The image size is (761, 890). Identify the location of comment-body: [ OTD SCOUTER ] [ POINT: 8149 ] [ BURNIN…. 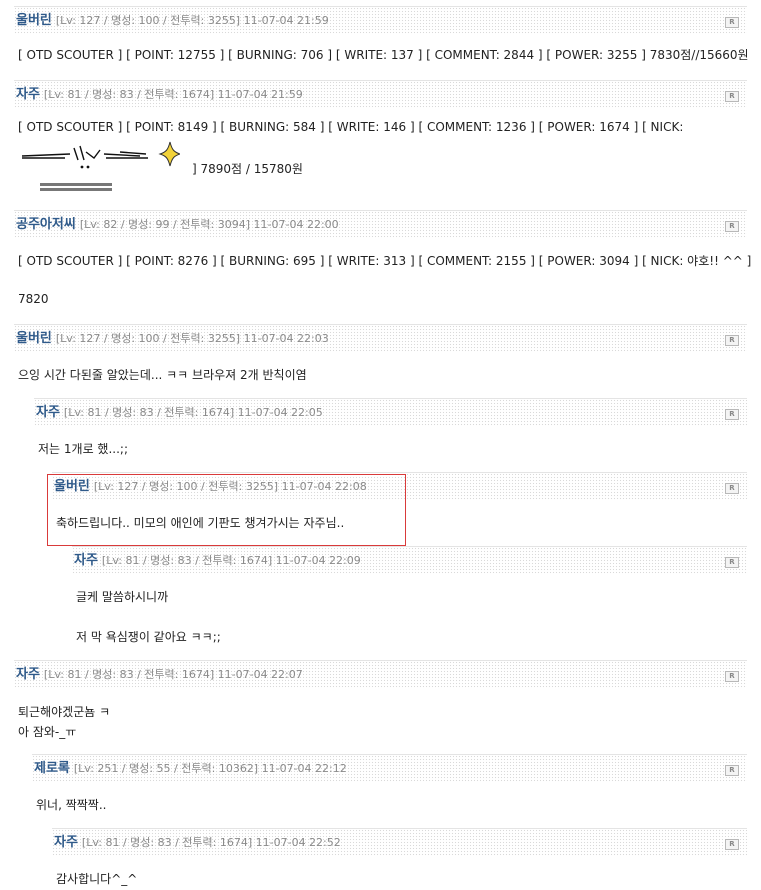
(351, 127).